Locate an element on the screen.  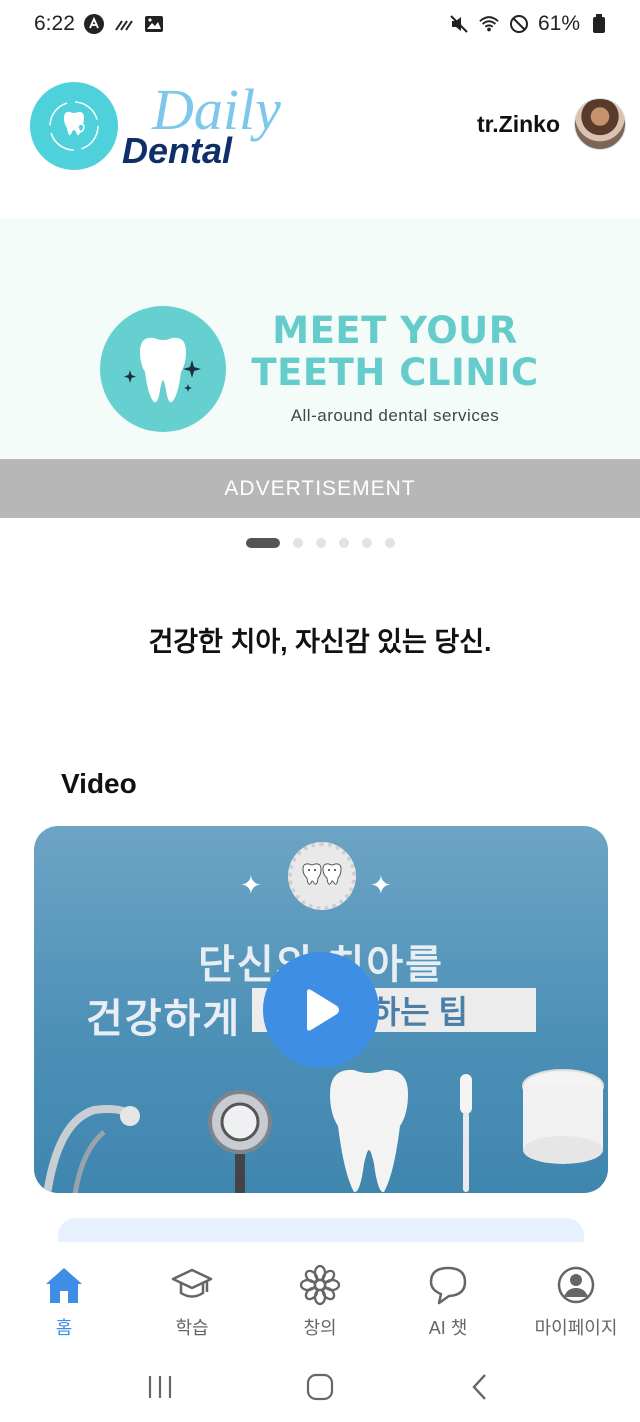
nav-learning: 학습 is located at coordinates (192, 1297).